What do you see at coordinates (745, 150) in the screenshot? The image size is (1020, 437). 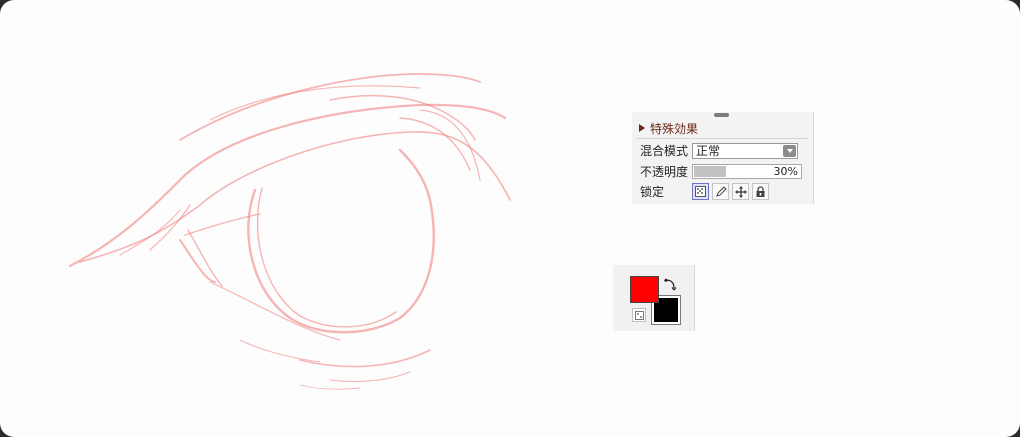 I see `blend-mode-select: 正常` at bounding box center [745, 150].